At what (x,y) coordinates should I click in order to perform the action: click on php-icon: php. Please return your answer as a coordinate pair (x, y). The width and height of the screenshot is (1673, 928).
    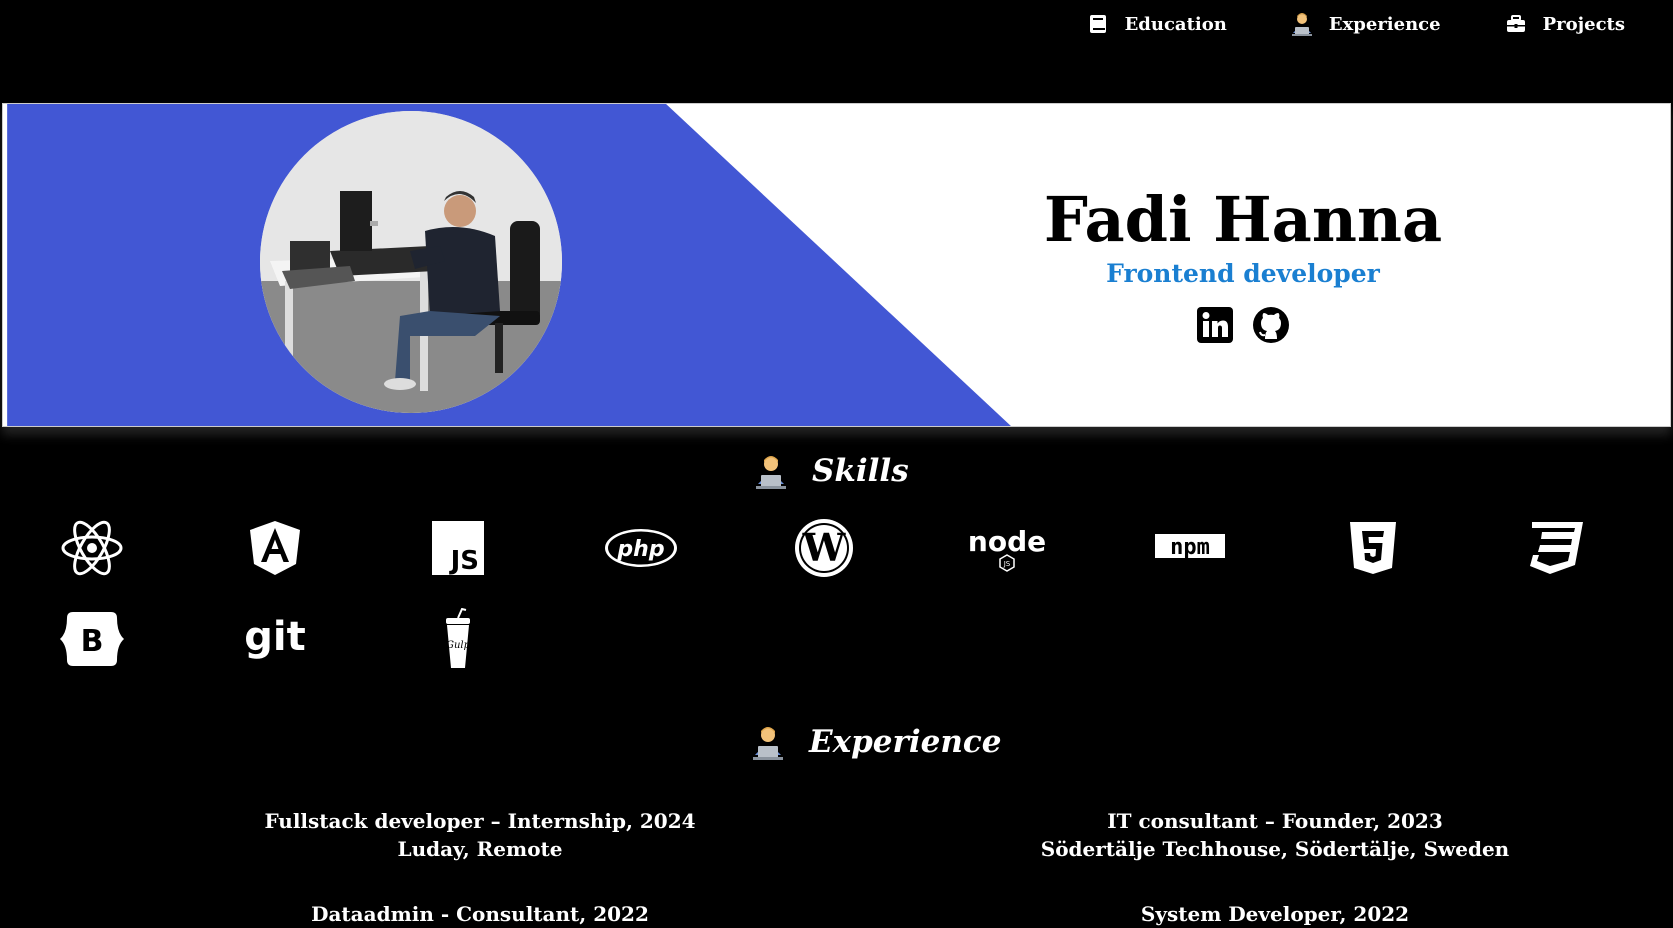
    Looking at the image, I should click on (641, 548).